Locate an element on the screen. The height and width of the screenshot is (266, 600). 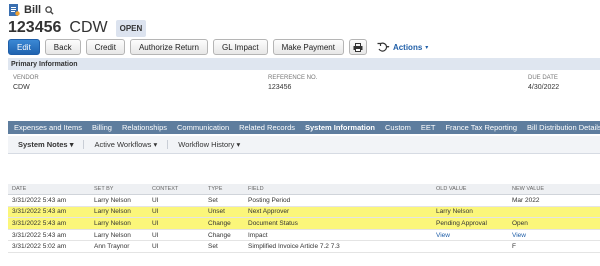
vendor-value: CDW is located at coordinates (21, 87).